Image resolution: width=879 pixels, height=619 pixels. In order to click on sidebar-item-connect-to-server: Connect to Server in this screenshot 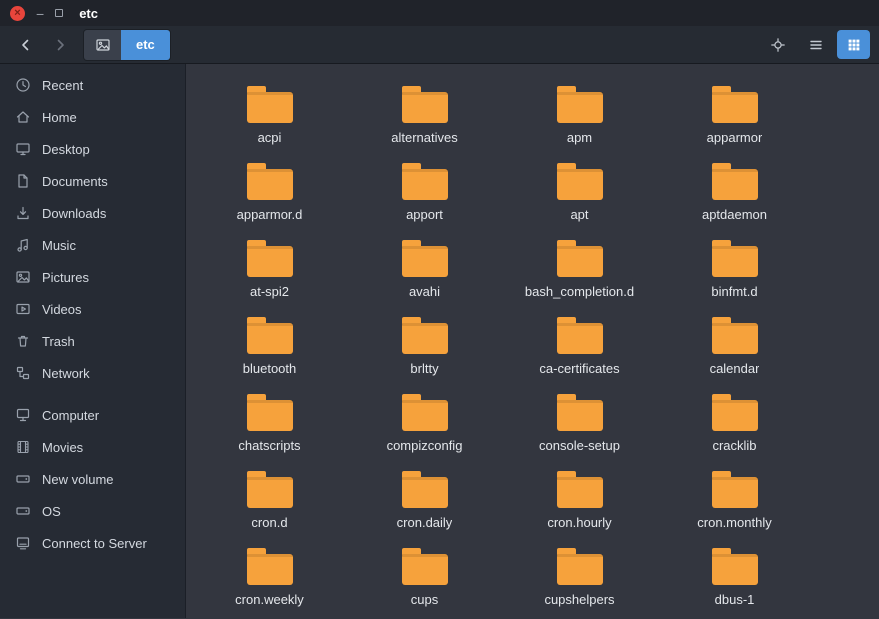, I will do `click(92, 543)`.